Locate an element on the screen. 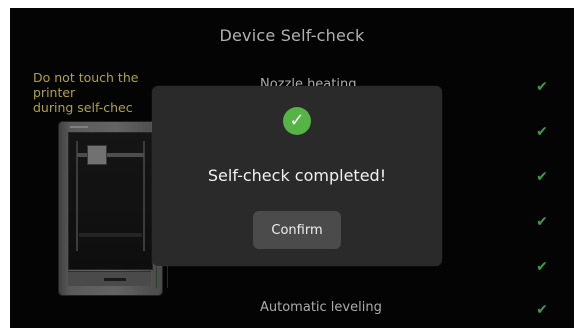 The image size is (582, 334). confirm-button: Confirm is located at coordinates (297, 230).